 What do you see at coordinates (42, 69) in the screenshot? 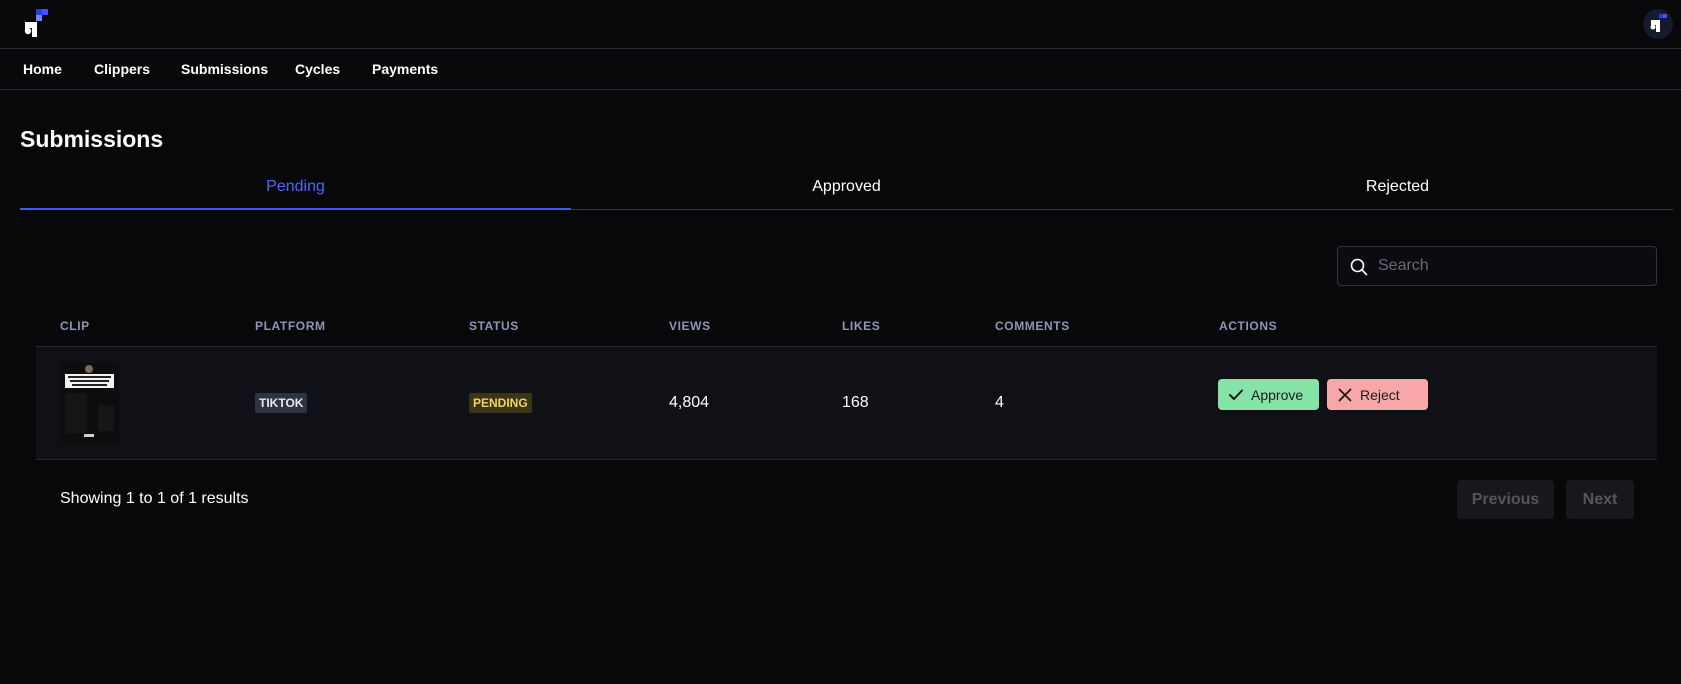
I see `nav-item-home: Home` at bounding box center [42, 69].